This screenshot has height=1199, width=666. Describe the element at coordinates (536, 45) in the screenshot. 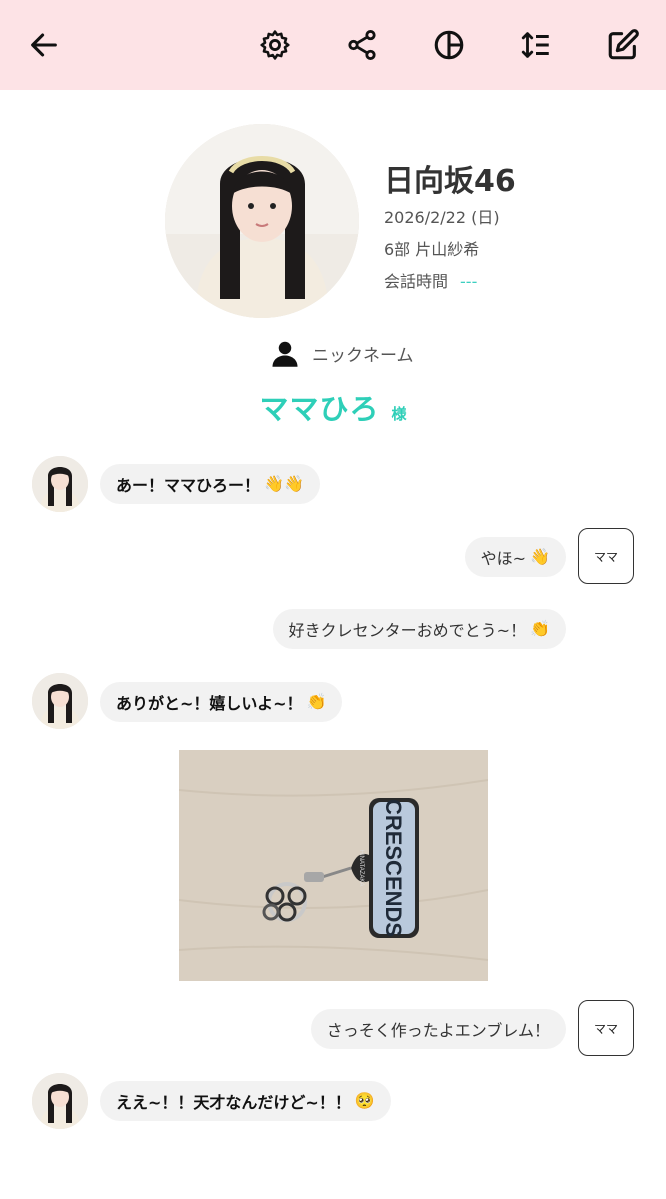

I see `sort-icon` at that location.